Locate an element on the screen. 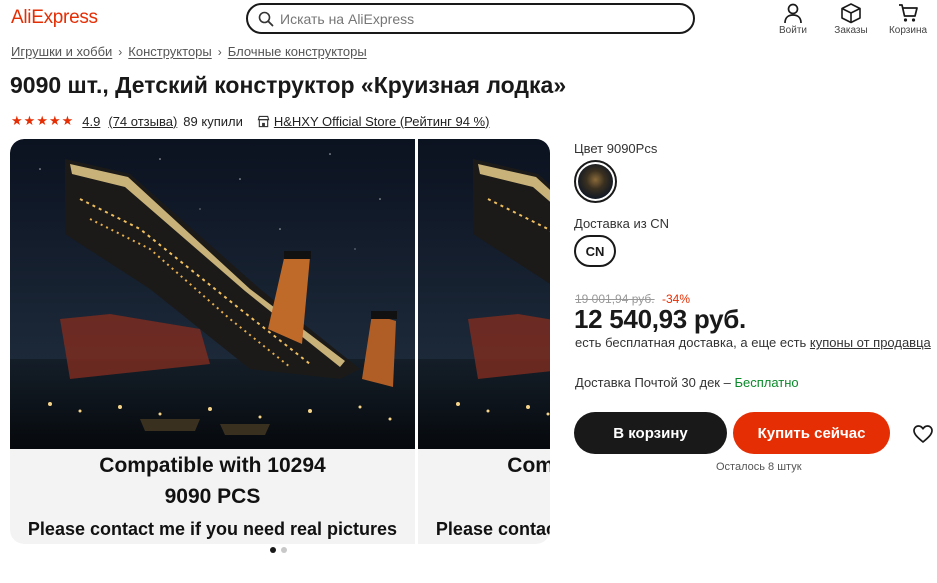  search-bar is located at coordinates (470, 18).